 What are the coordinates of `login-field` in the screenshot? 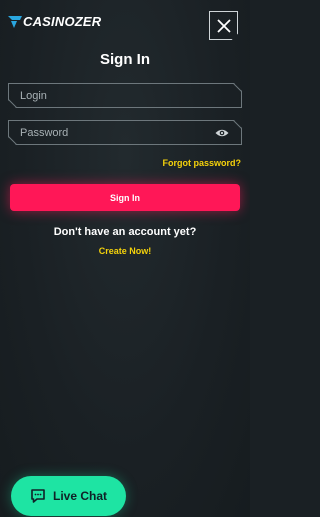 It's located at (125, 95).